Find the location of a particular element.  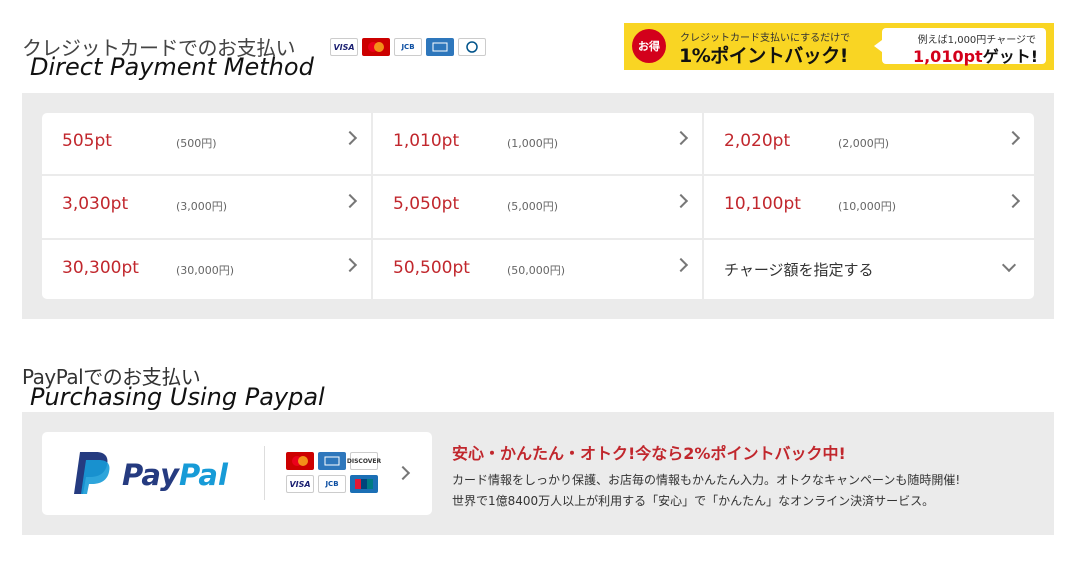

amount-option-3030: 3,030pt (3,000円) is located at coordinates (206, 207).